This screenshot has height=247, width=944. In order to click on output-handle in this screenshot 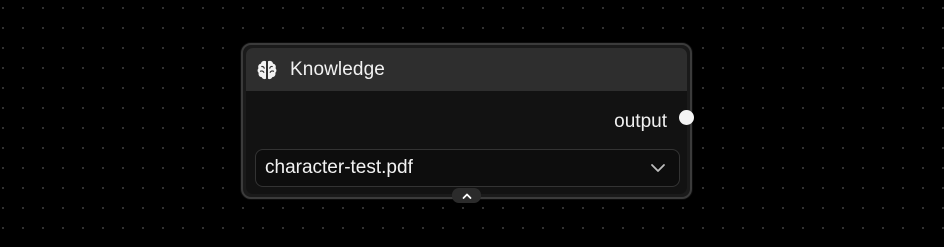, I will do `click(686, 117)`.